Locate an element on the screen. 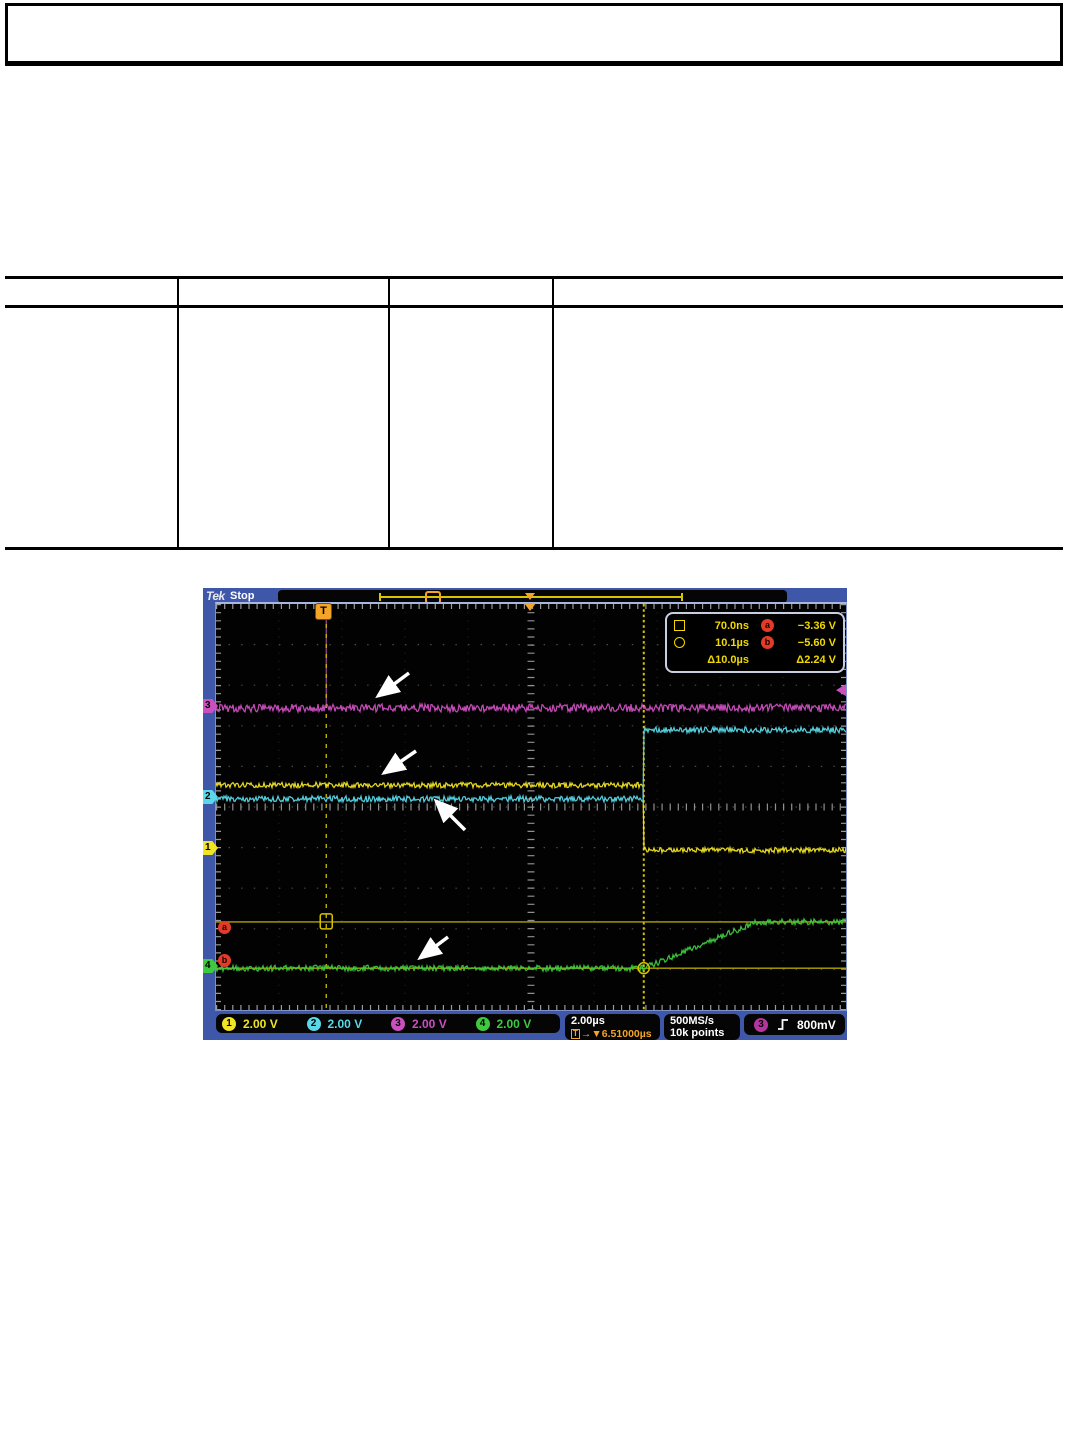 The height and width of the screenshot is (1442, 1068). ch1-scale: 2.00 V is located at coordinates (260, 1023).